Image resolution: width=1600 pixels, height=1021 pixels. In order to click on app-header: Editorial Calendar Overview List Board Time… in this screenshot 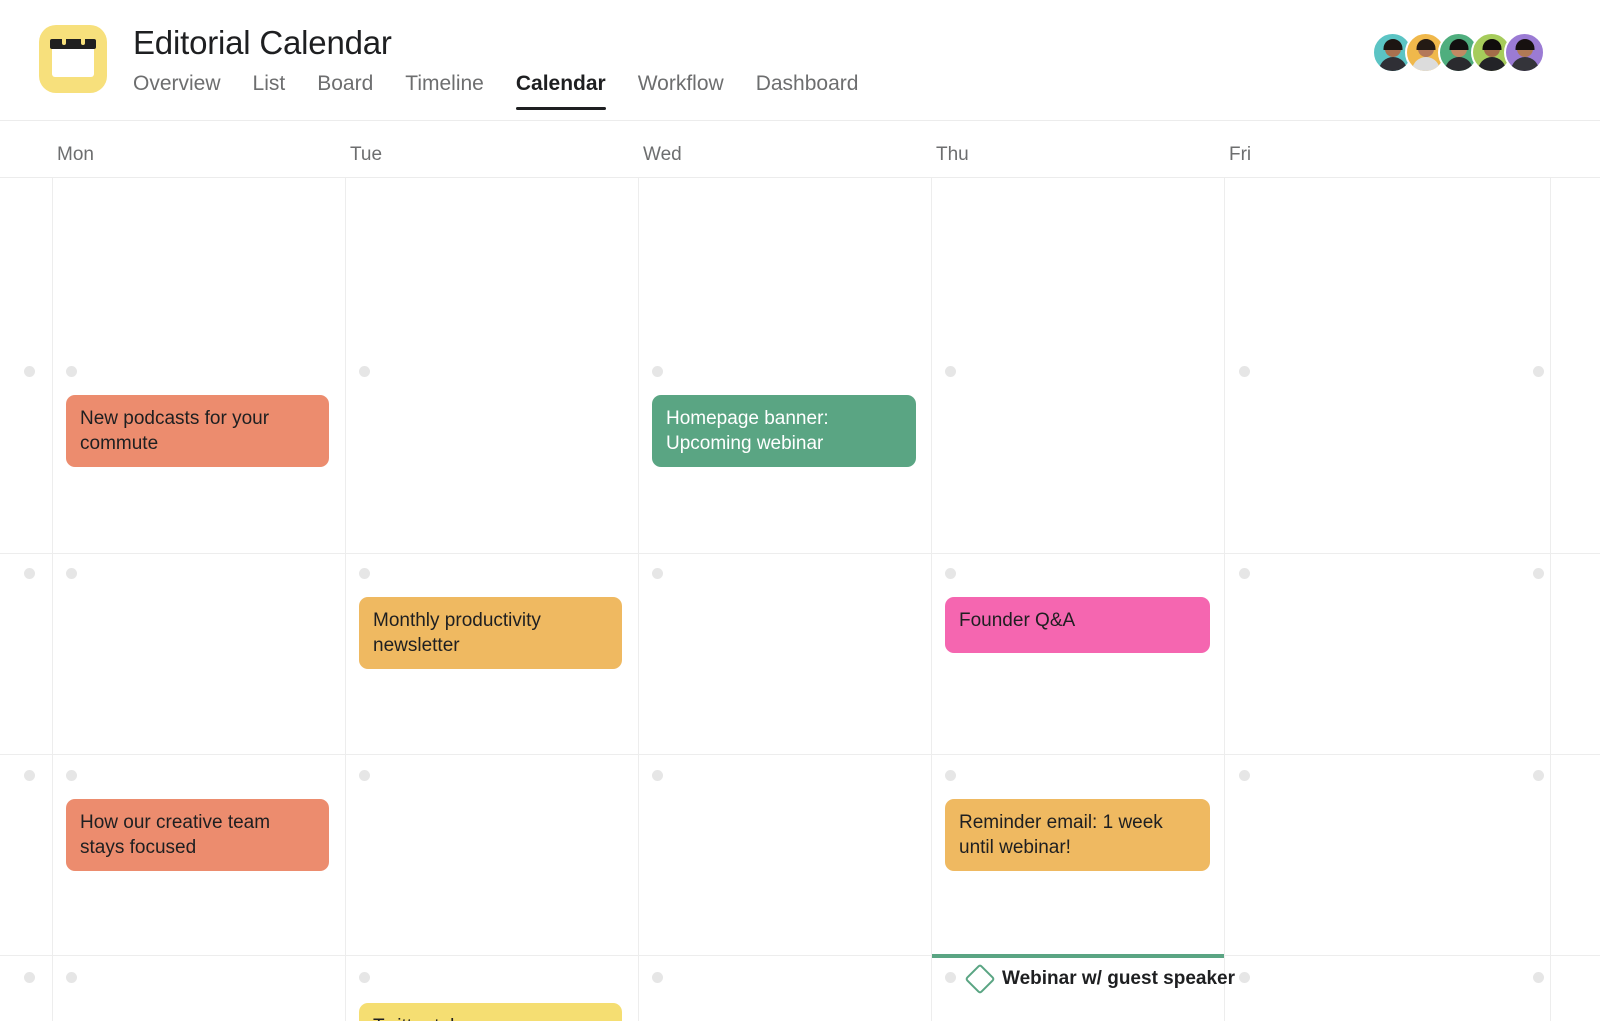, I will do `click(800, 60)`.